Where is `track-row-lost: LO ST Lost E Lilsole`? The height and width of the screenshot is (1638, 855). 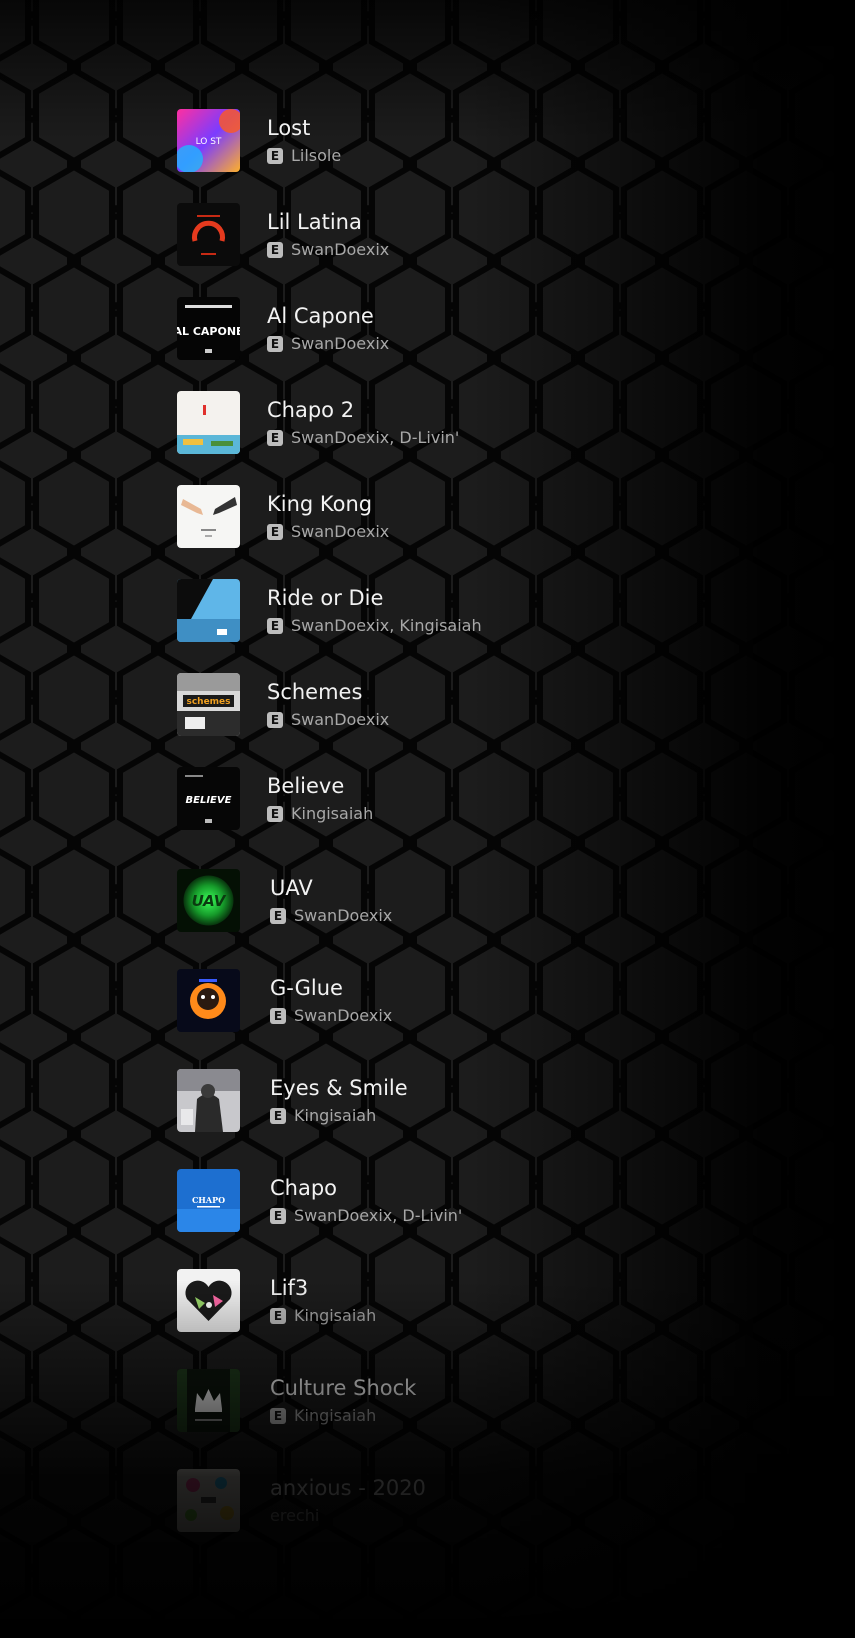
track-row-lost: LO ST Lost E Lilsole is located at coordinates (457, 140).